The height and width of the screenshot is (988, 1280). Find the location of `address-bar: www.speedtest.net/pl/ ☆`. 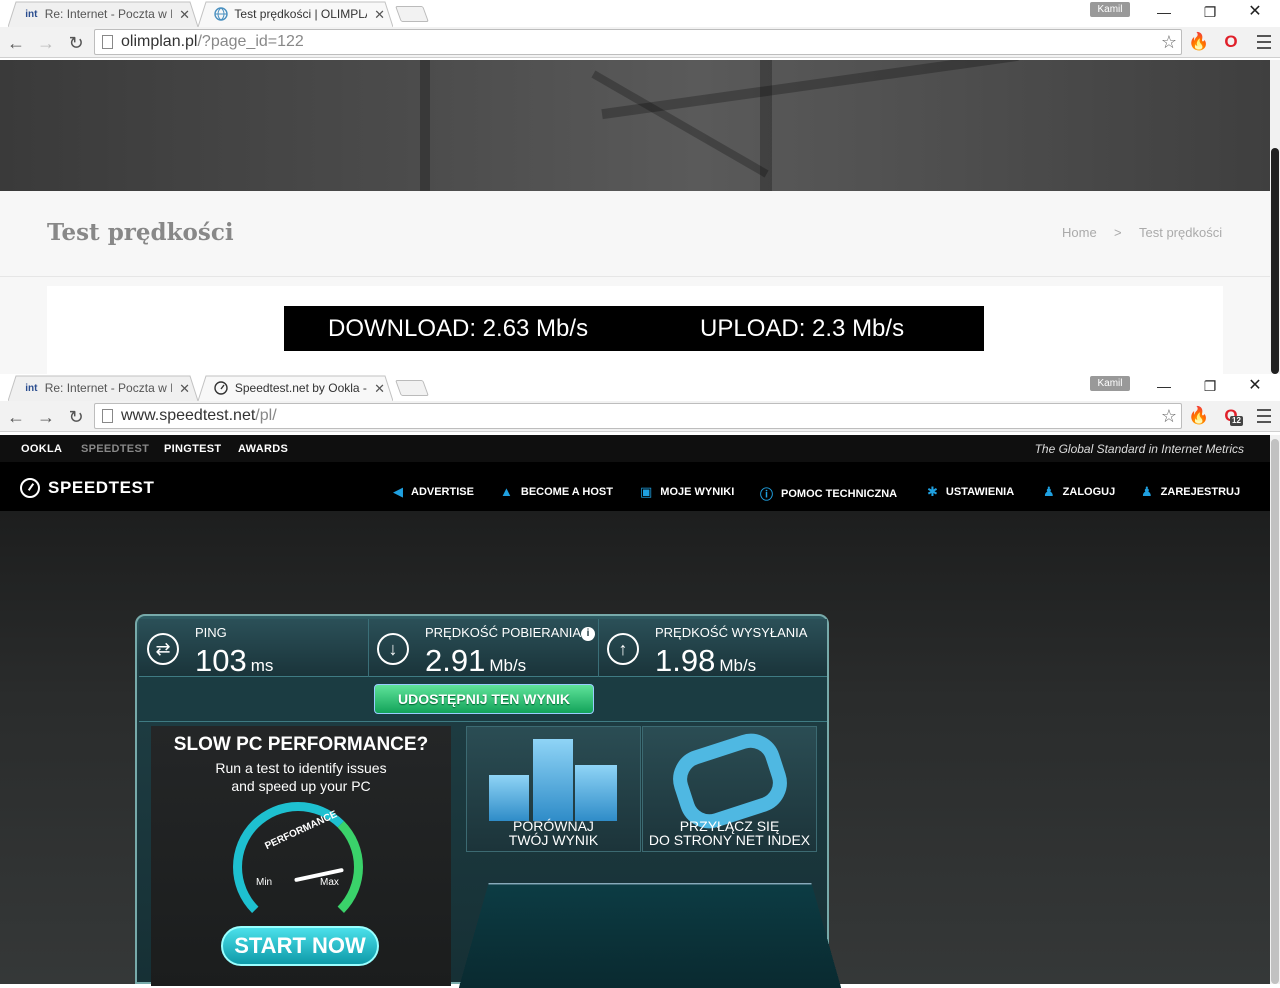

address-bar: www.speedtest.net/pl/ ☆ is located at coordinates (638, 416).